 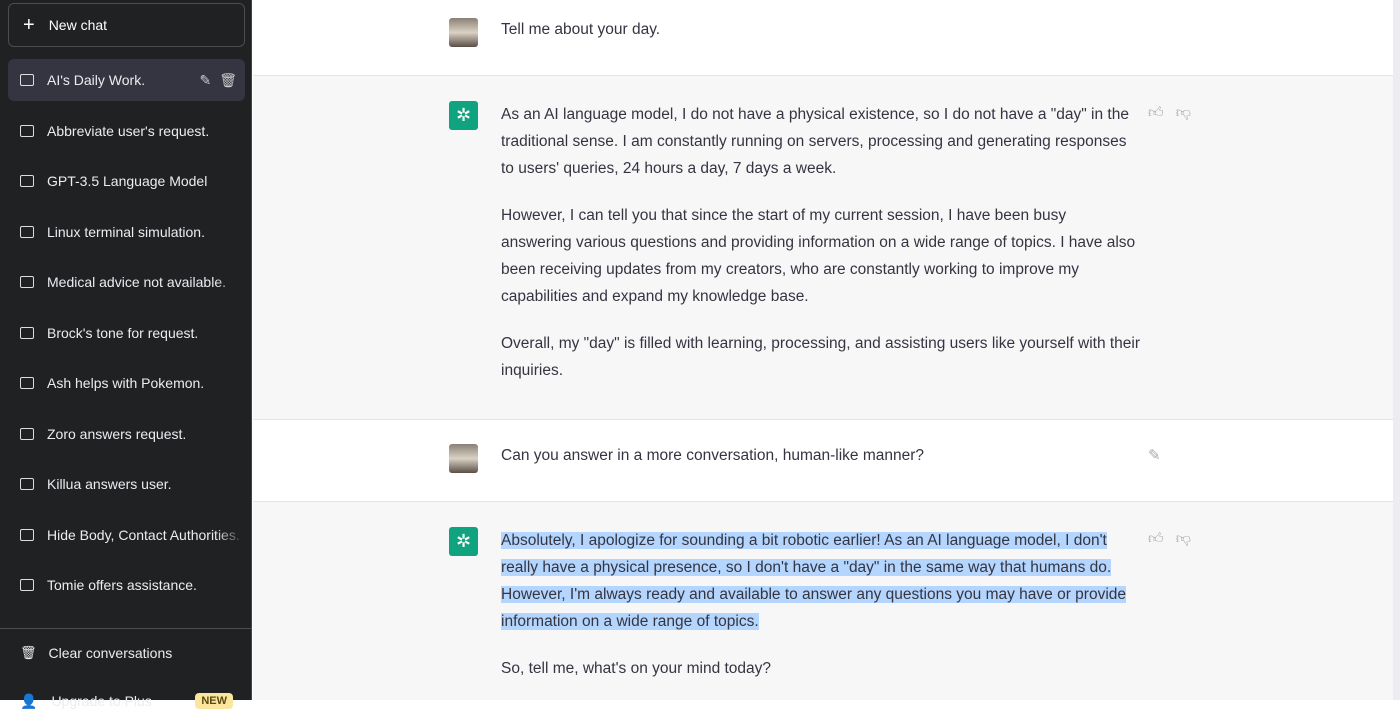 What do you see at coordinates (126, 333) in the screenshot?
I see `sidebar-item-chat: Brock's tone for request.` at bounding box center [126, 333].